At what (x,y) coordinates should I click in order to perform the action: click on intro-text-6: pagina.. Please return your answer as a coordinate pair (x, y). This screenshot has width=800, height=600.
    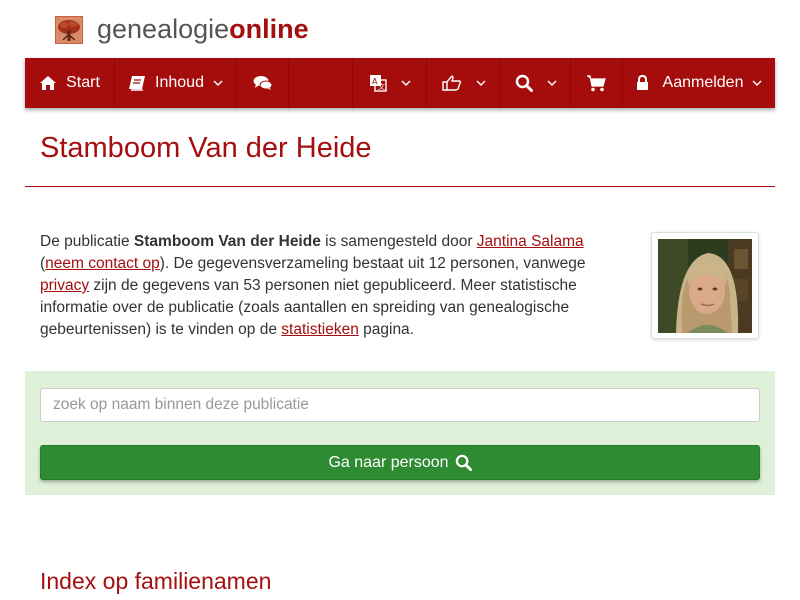
    Looking at the image, I should click on (386, 329).